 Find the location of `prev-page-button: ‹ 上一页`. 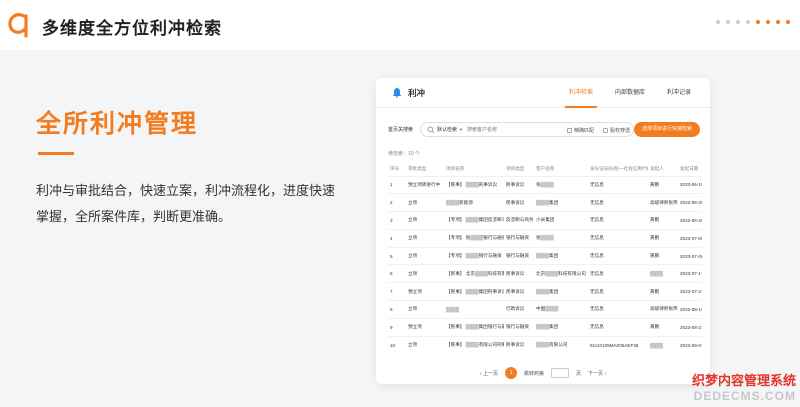

prev-page-button: ‹ 上一页 is located at coordinates (489, 373).